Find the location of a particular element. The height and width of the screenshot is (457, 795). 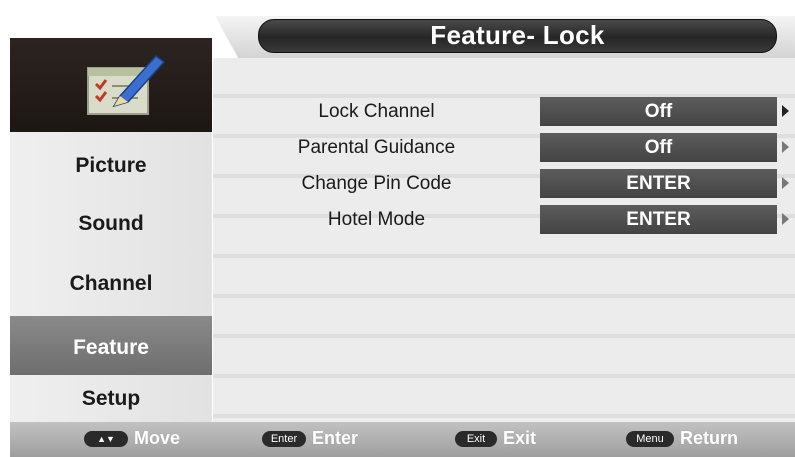

sidebar-item-setup: Setup is located at coordinates (111, 399).